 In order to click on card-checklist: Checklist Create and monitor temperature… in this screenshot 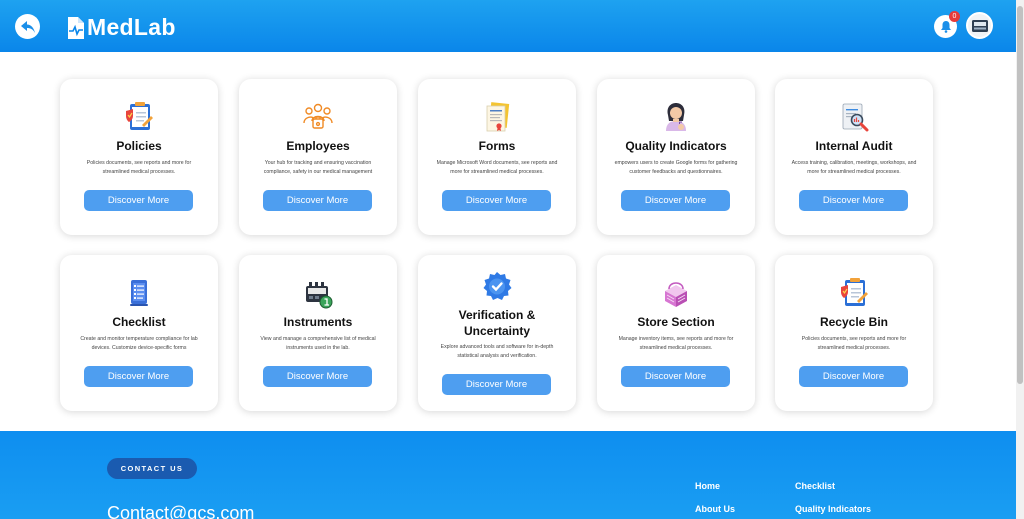, I will do `click(139, 333)`.